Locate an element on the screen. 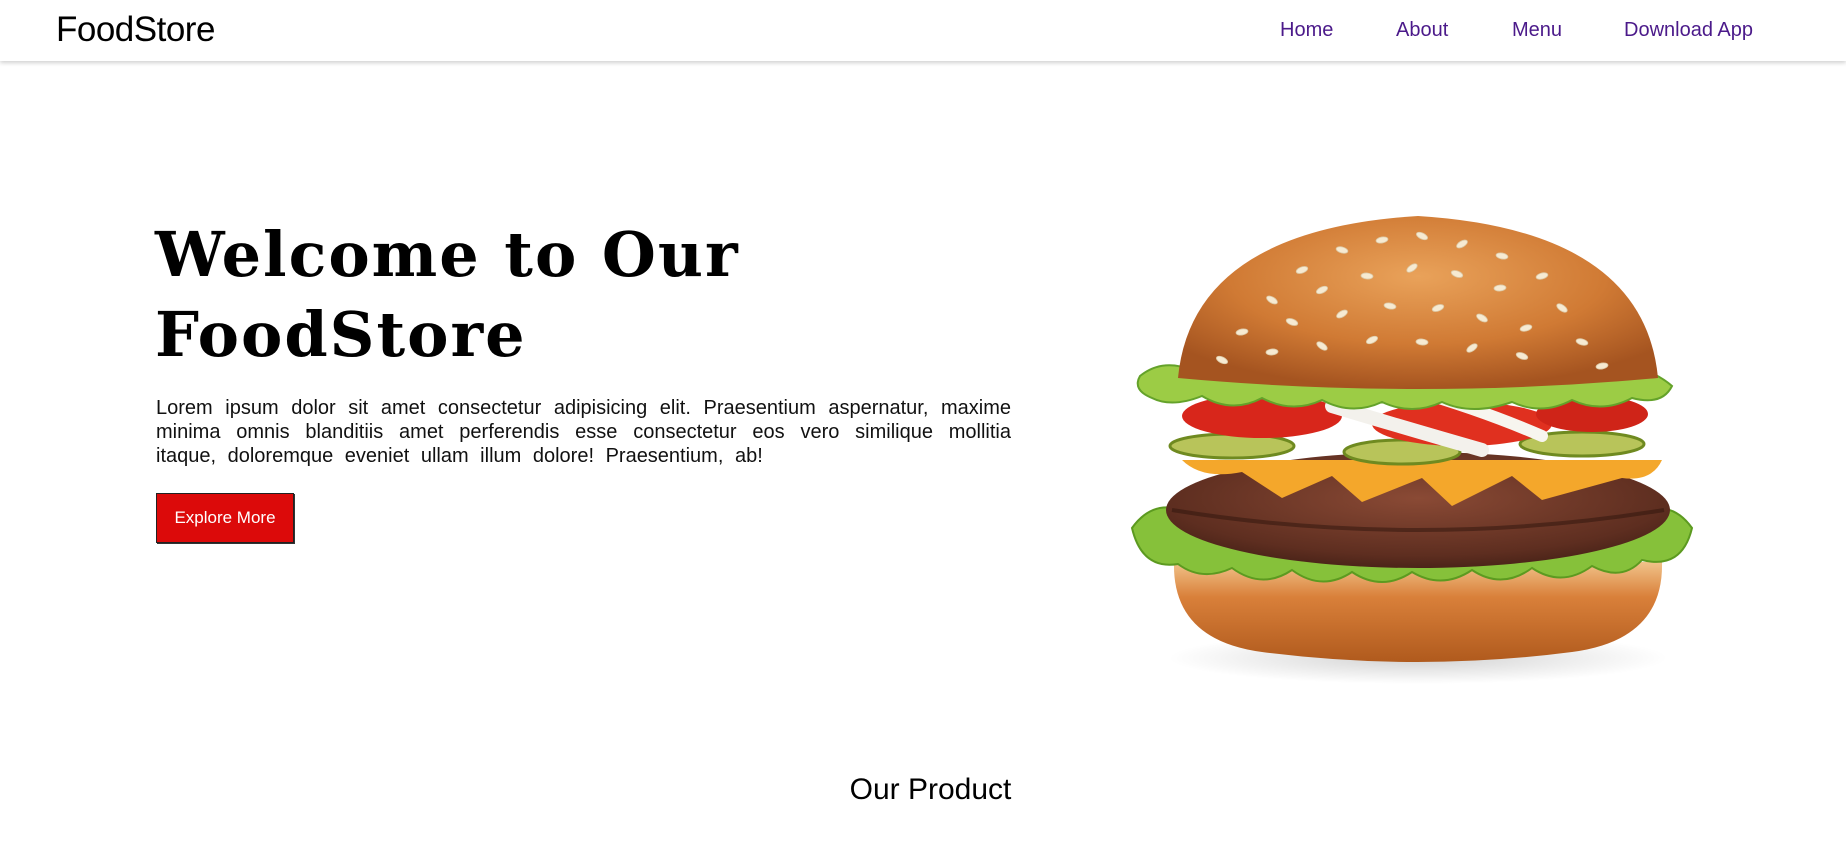  section-title-our-product: Our Product is located at coordinates (930, 789).